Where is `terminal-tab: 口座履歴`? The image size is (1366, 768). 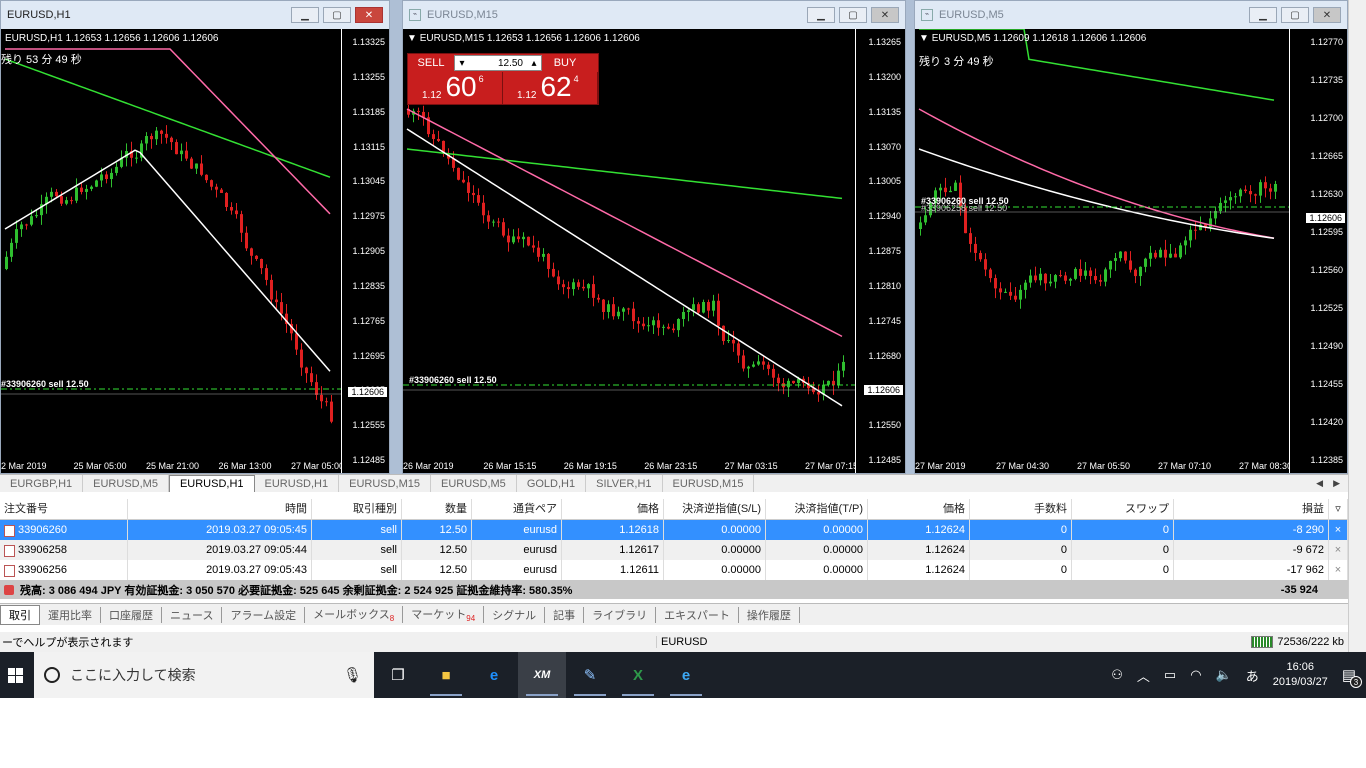
terminal-tab: 口座履歴 is located at coordinates (131, 614).